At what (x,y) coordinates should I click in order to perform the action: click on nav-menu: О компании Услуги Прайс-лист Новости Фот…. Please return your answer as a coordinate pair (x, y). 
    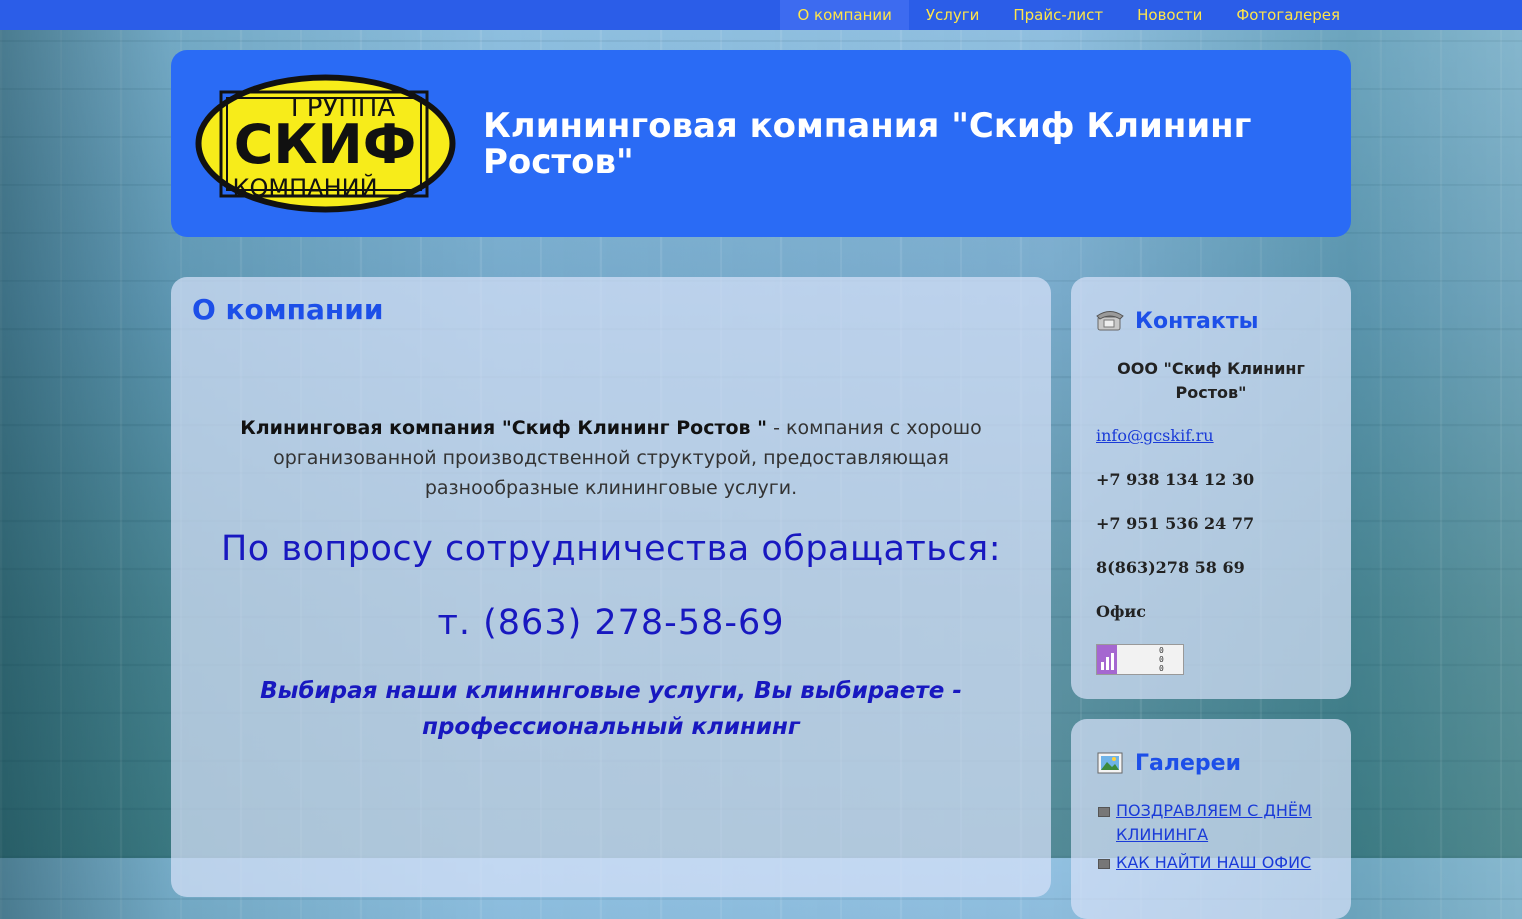
    Looking at the image, I should click on (1068, 15).